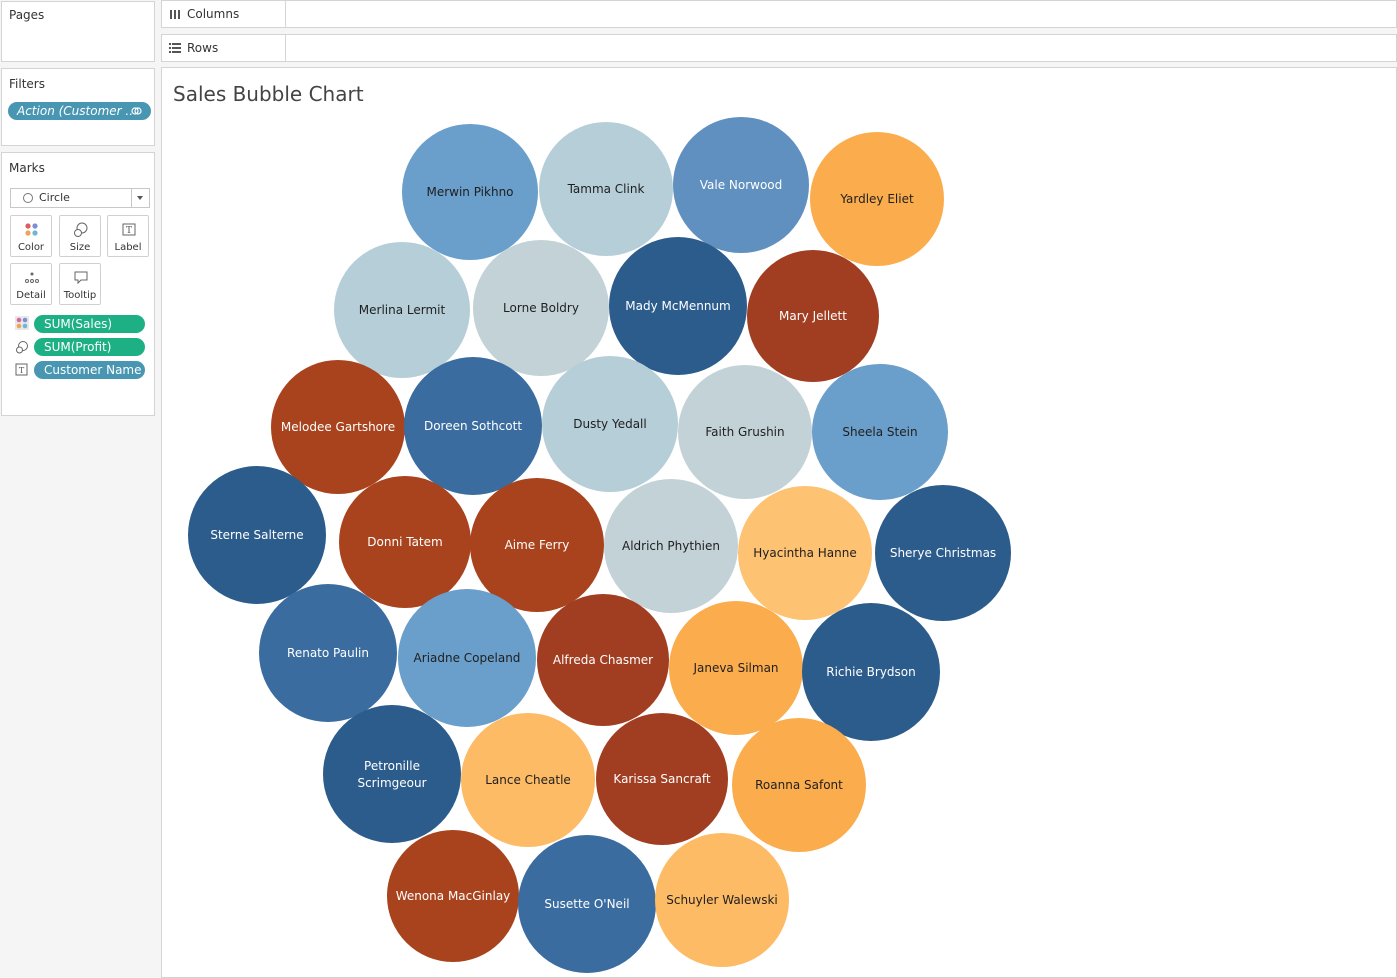  I want to click on bubble-merwin-pikhno: Merwin Pikhno, so click(470, 192).